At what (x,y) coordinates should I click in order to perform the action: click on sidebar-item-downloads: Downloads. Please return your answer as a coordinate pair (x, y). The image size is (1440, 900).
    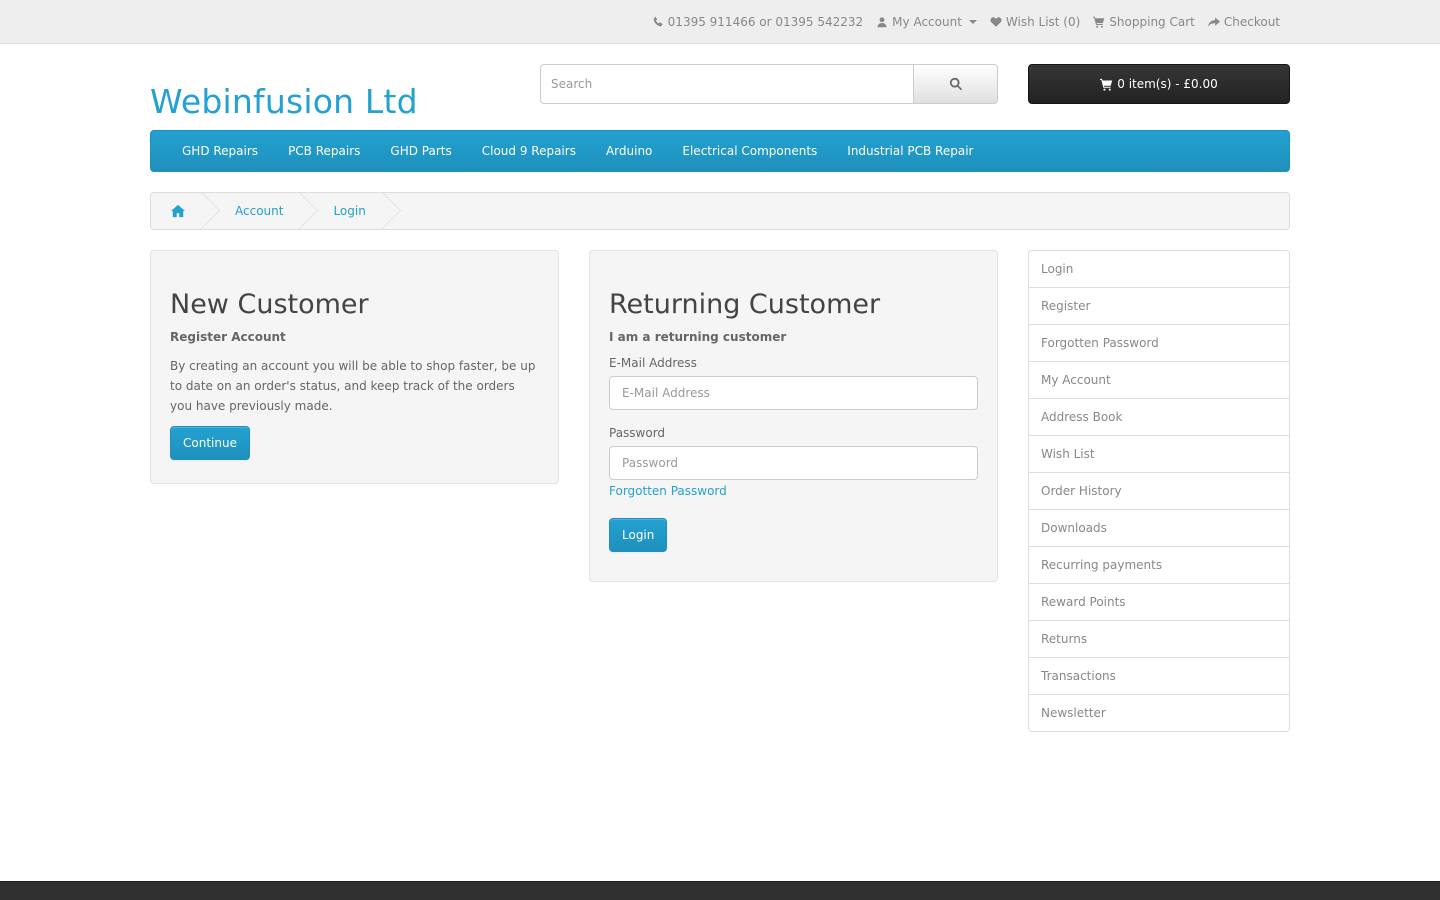
    Looking at the image, I should click on (1159, 527).